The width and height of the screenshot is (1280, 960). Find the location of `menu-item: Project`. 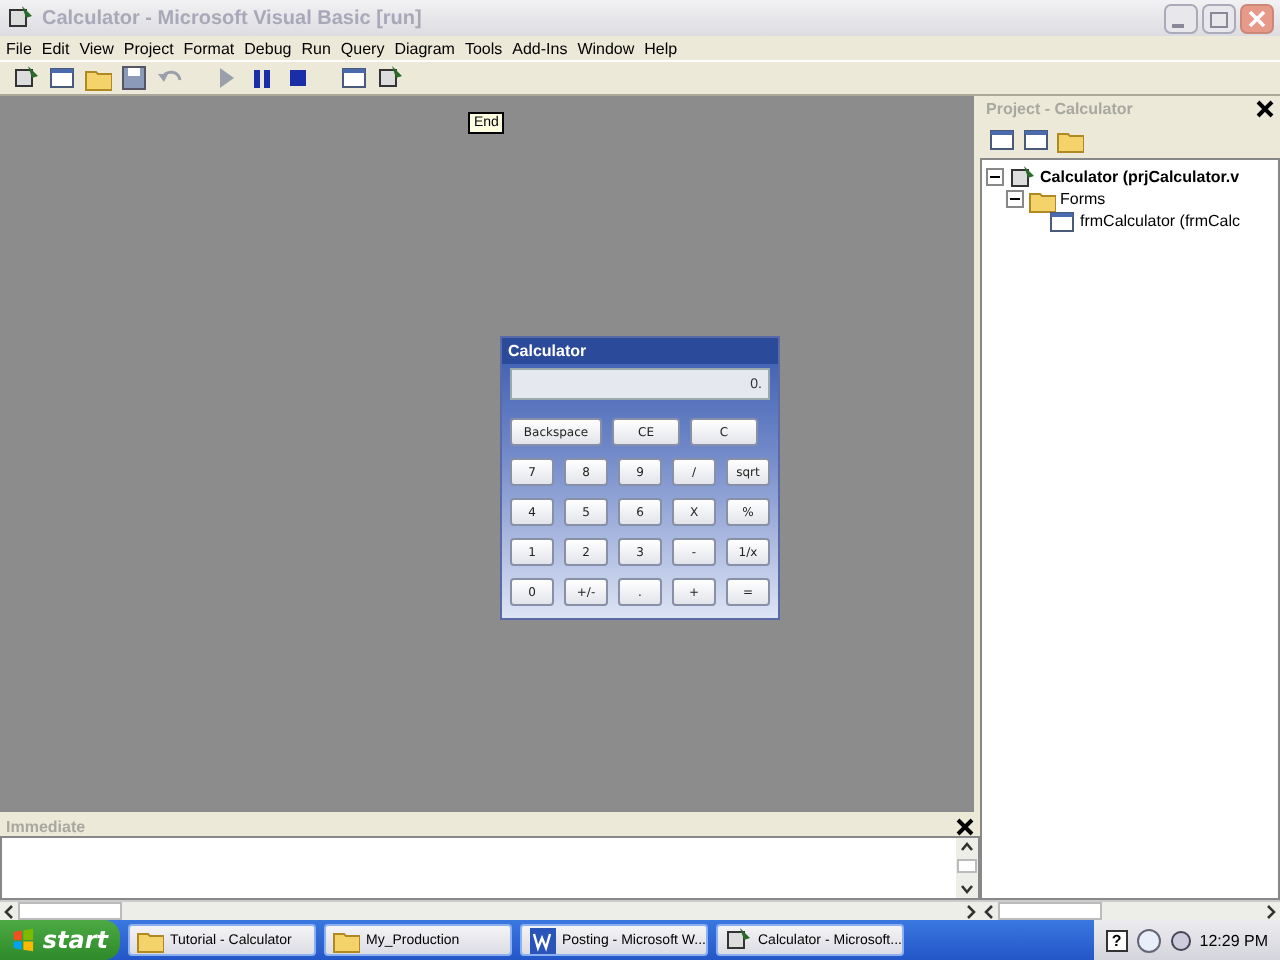

menu-item: Project is located at coordinates (148, 48).